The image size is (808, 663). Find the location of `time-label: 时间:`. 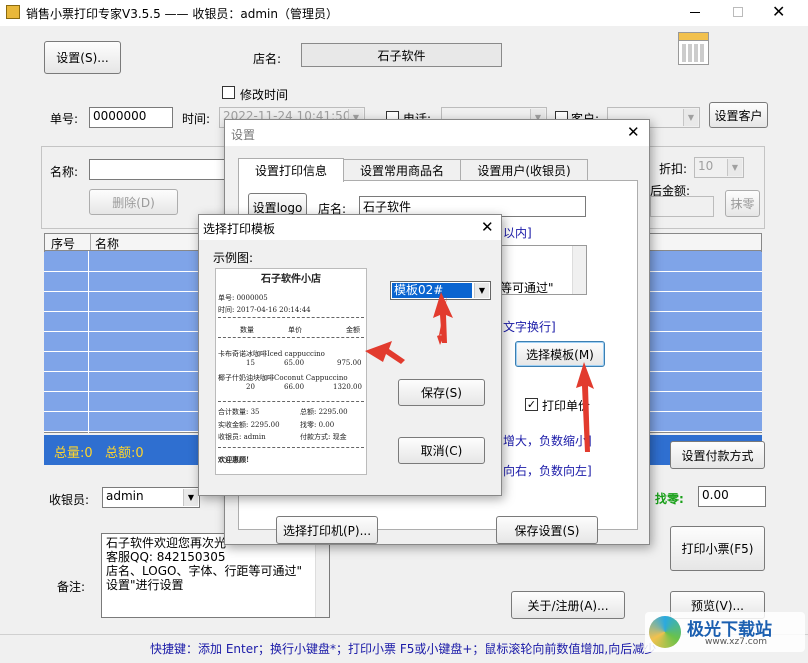

time-label: 时间: is located at coordinates (196, 119).